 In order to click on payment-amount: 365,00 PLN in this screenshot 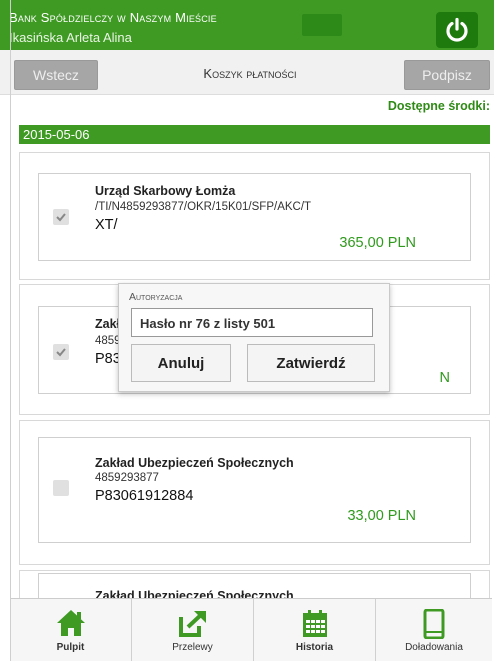, I will do `click(377, 243)`.